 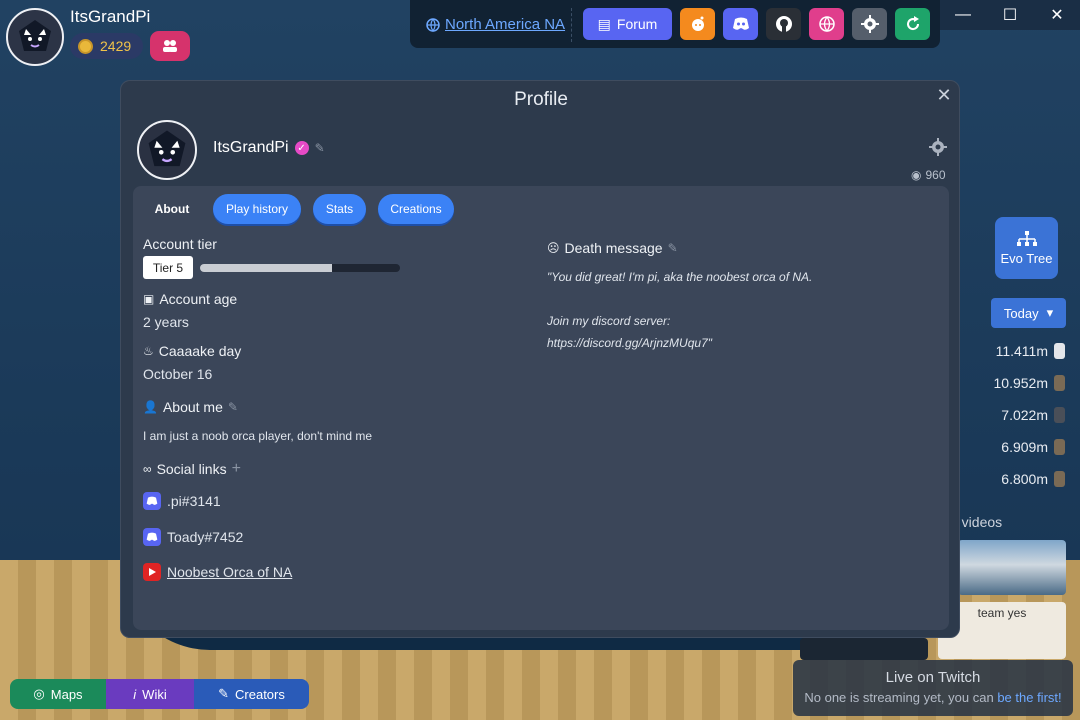 What do you see at coordinates (233, 407) in the screenshot?
I see `edit-about-icon: ✎` at bounding box center [233, 407].